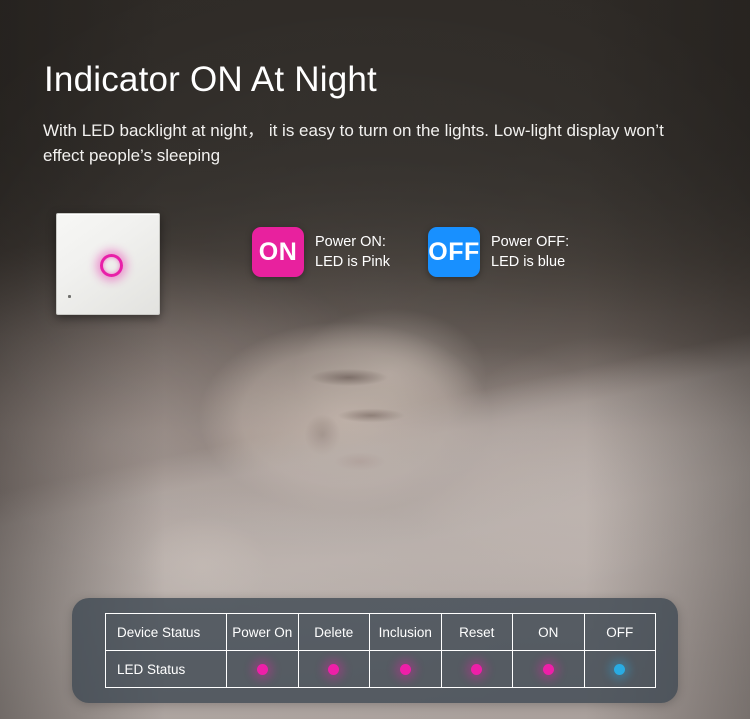 Image resolution: width=750 pixels, height=719 pixels. I want to click on legend-power-on: ON Power ON: LED is Pink, so click(321, 252).